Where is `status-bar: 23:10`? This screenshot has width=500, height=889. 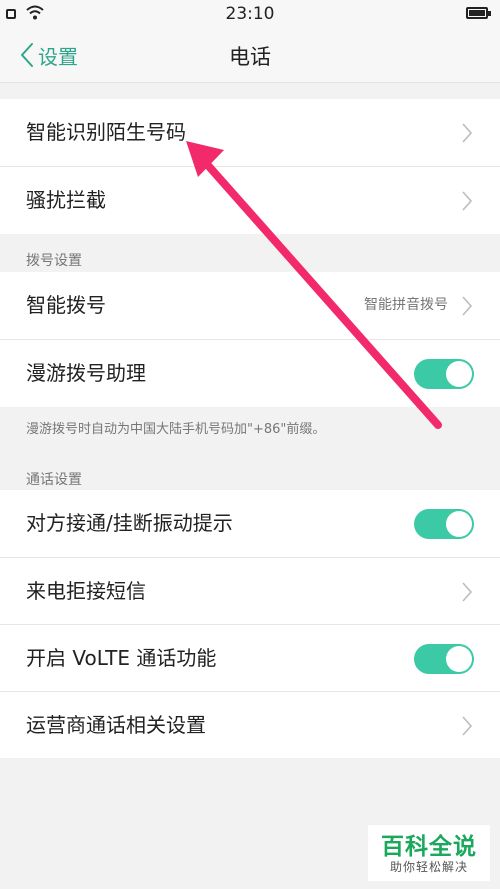
status-bar: 23:10 is located at coordinates (250, 14).